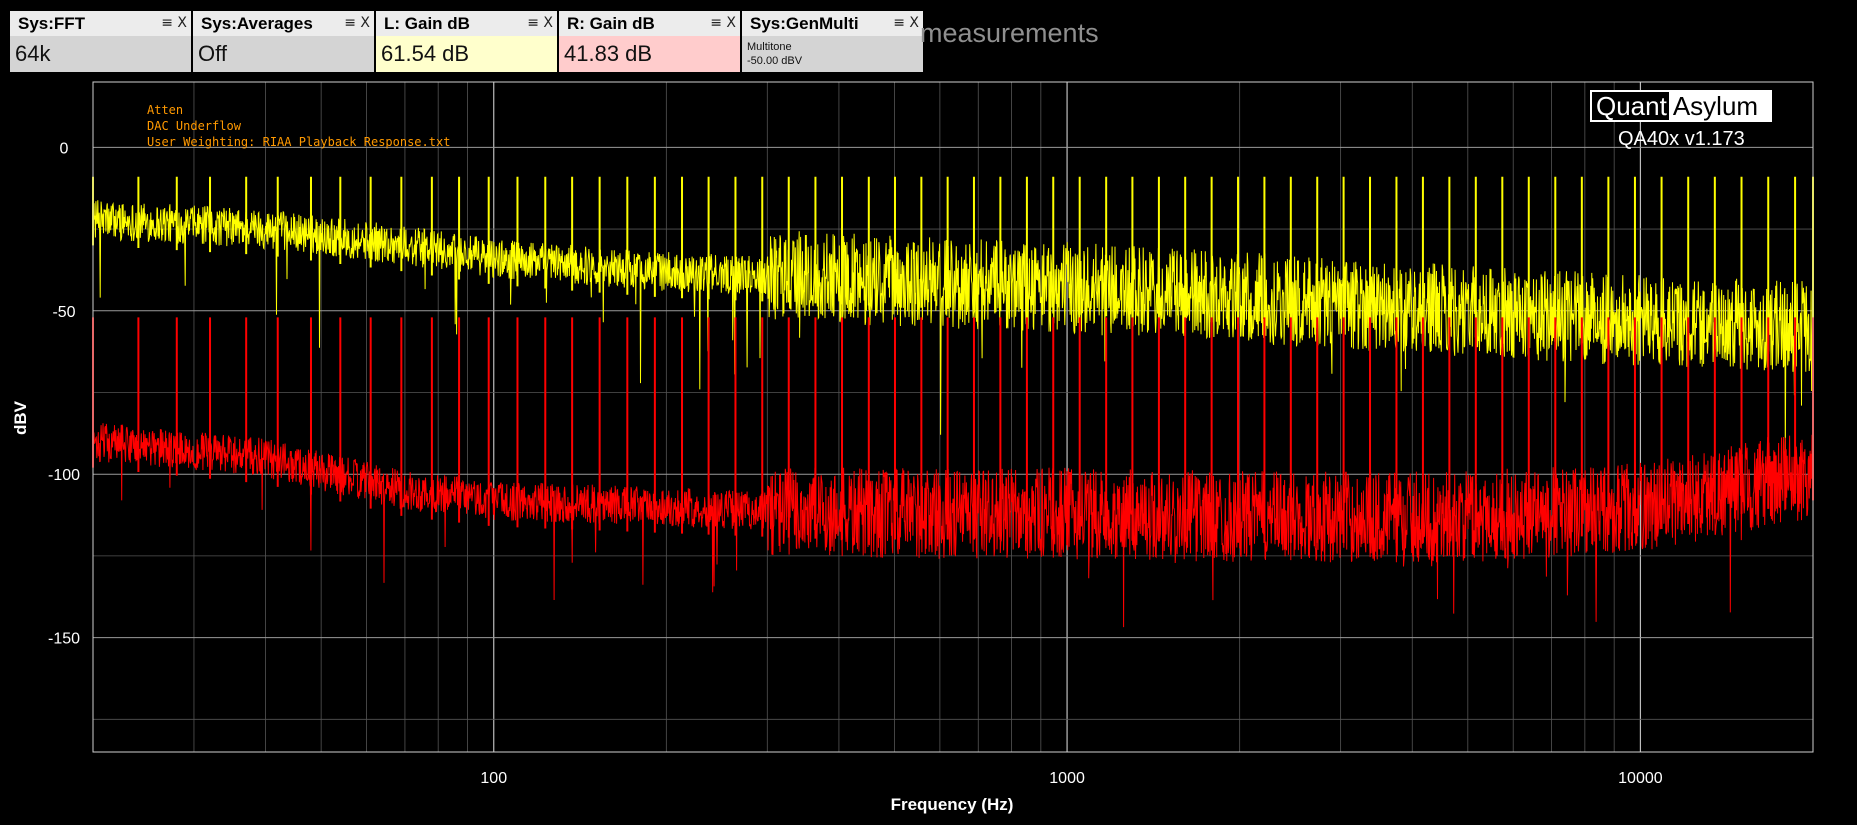 The height and width of the screenshot is (825, 1857). What do you see at coordinates (1719, 106) in the screenshot?
I see `logo-right: Asylum` at bounding box center [1719, 106].